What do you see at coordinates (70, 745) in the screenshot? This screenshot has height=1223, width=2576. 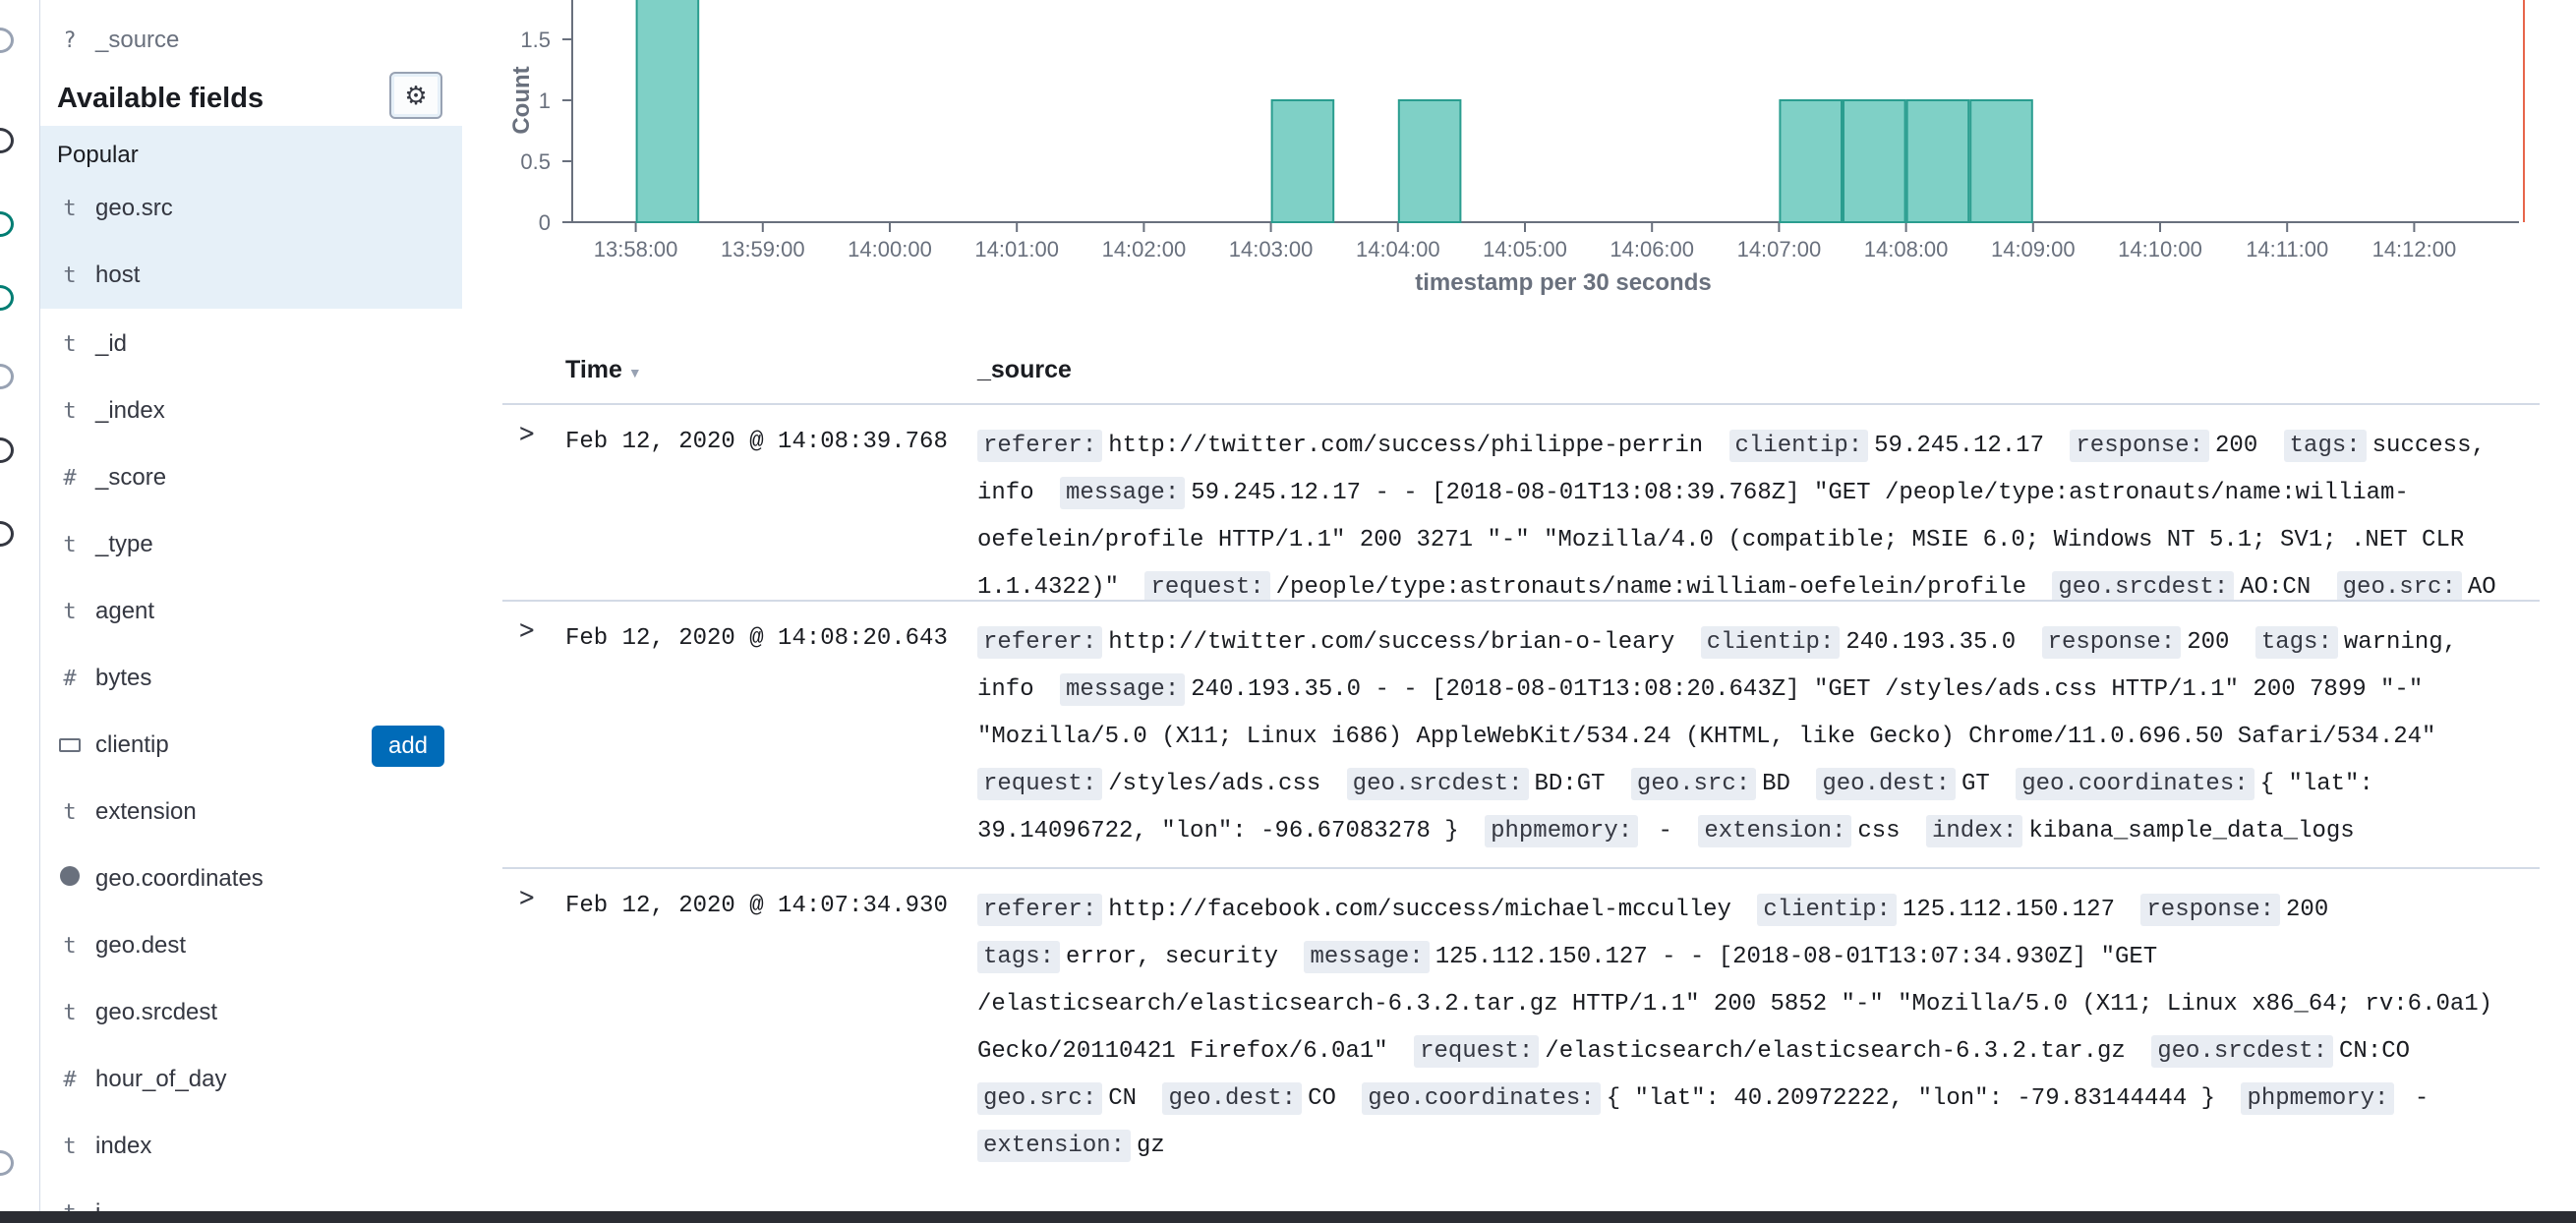 I see `laptop-icon` at bounding box center [70, 745].